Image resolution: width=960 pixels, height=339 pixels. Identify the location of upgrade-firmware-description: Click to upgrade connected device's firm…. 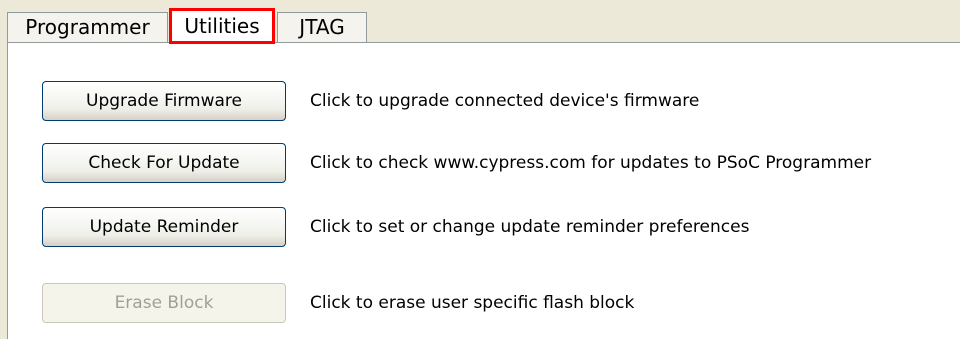
(505, 101).